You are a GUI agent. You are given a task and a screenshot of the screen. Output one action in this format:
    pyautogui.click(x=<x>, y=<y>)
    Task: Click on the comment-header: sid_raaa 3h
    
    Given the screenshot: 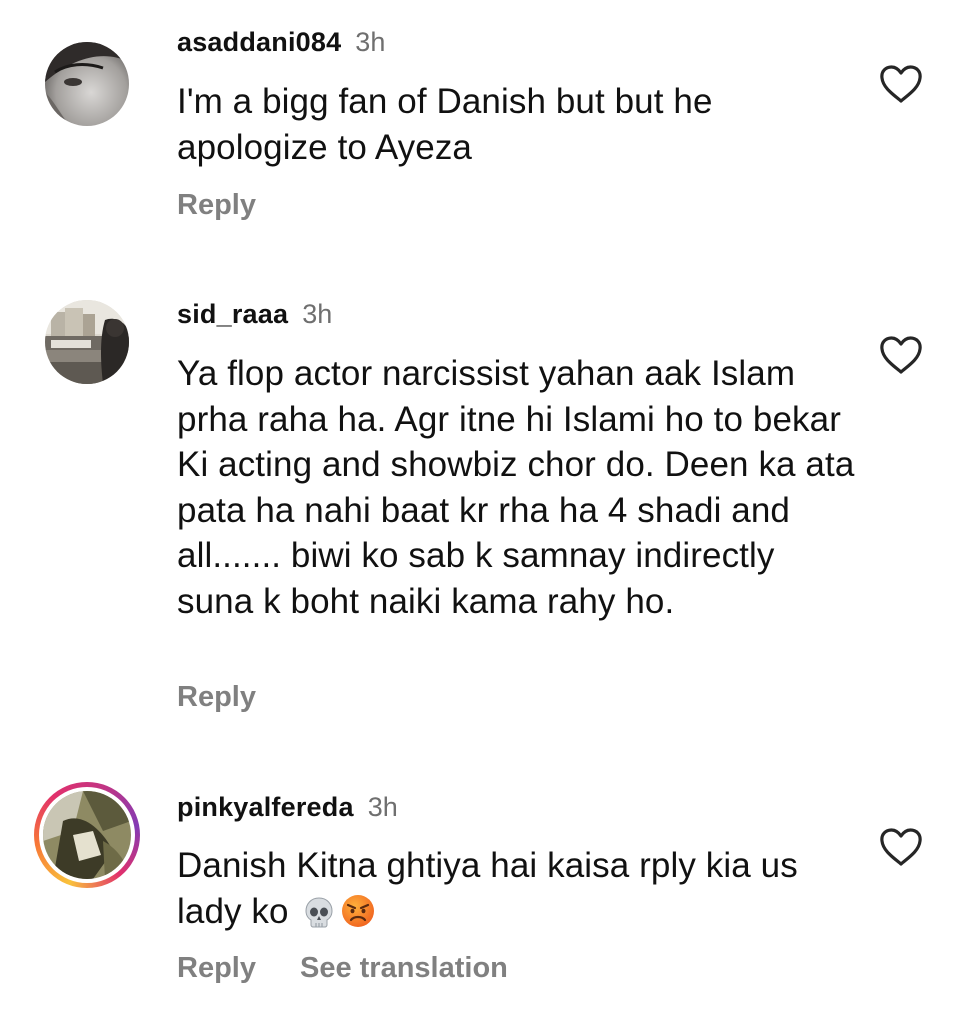 What is the action you would take?
    pyautogui.click(x=254, y=314)
    